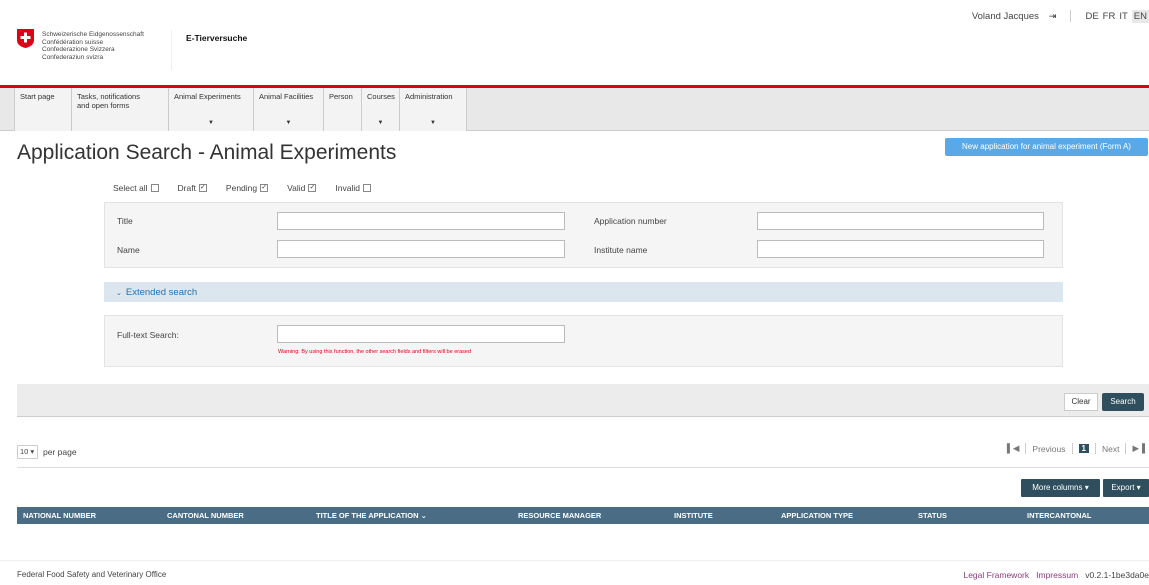 The height and width of the screenshot is (585, 1149). Describe the element at coordinates (1053, 16) in the screenshot. I see `logout-icon: ⇥` at that location.